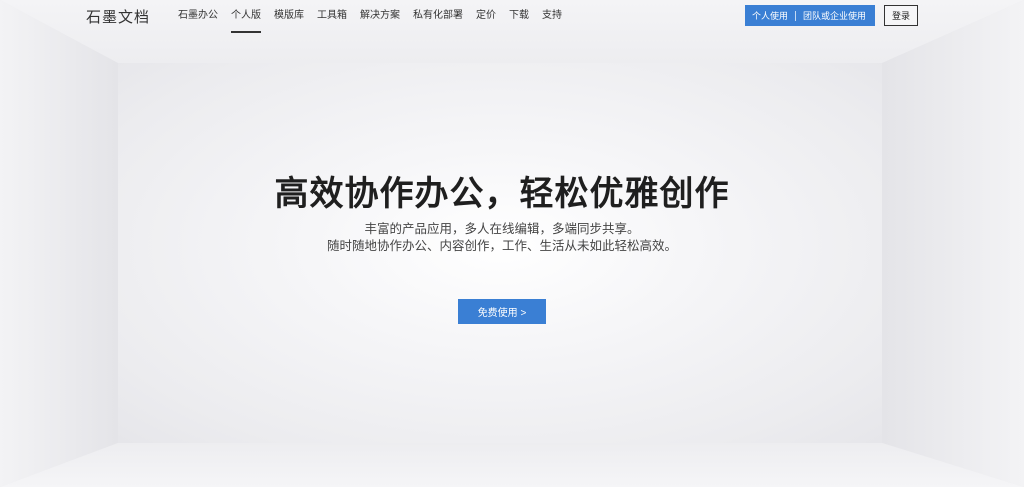 The width and height of the screenshot is (1024, 487). I want to click on hero-subtitle-line2: 随时随地协作办公、内容创作，工作、生活从未如此轻松高效。, so click(501, 245).